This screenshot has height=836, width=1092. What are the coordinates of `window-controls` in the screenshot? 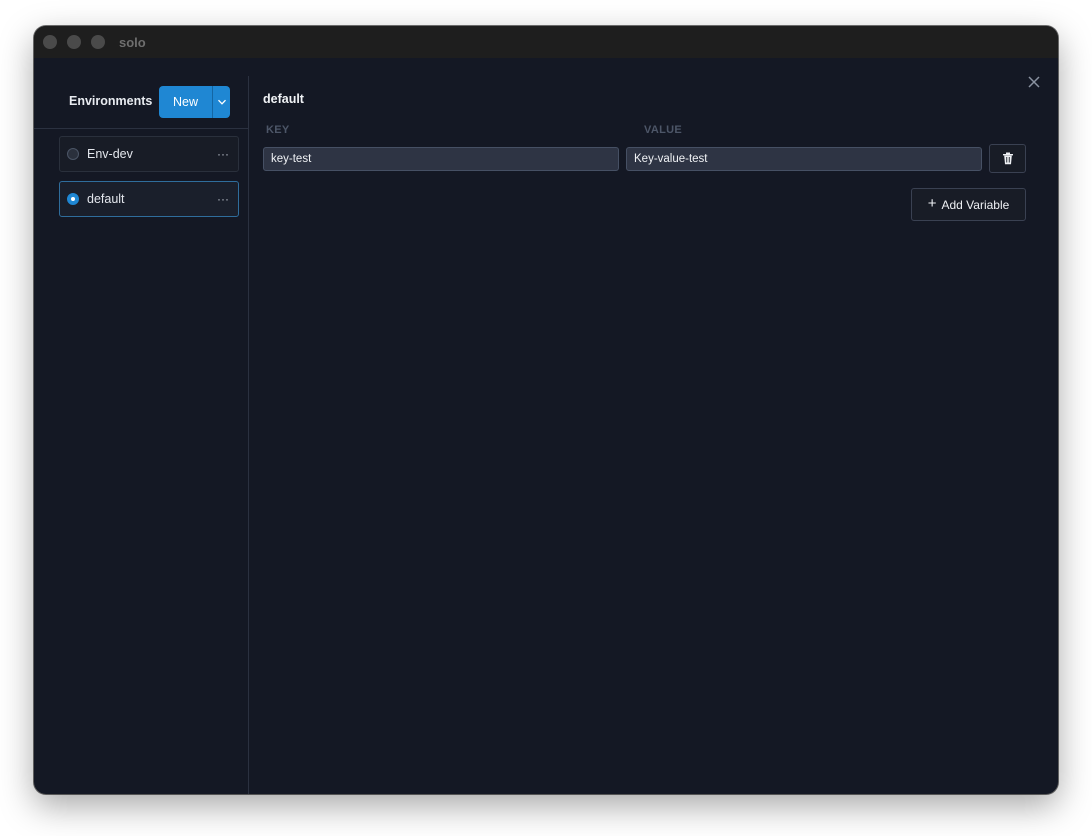 It's located at (74, 42).